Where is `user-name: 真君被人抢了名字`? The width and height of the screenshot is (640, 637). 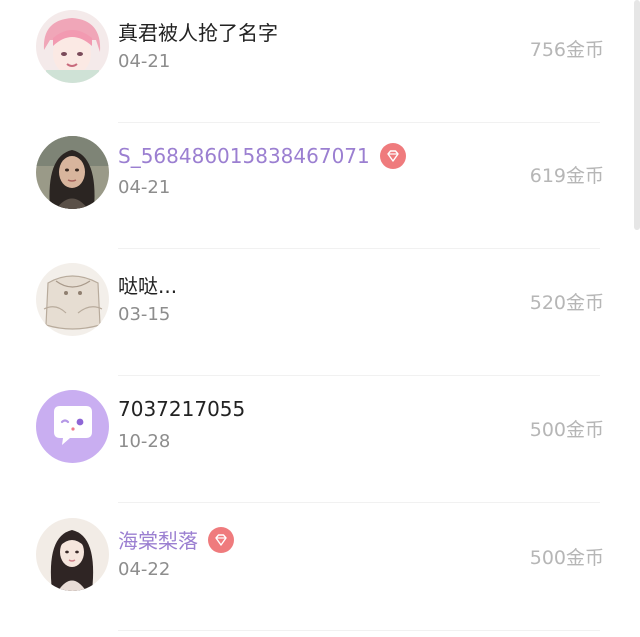
user-name: 真君被人抢了名字 is located at coordinates (198, 31).